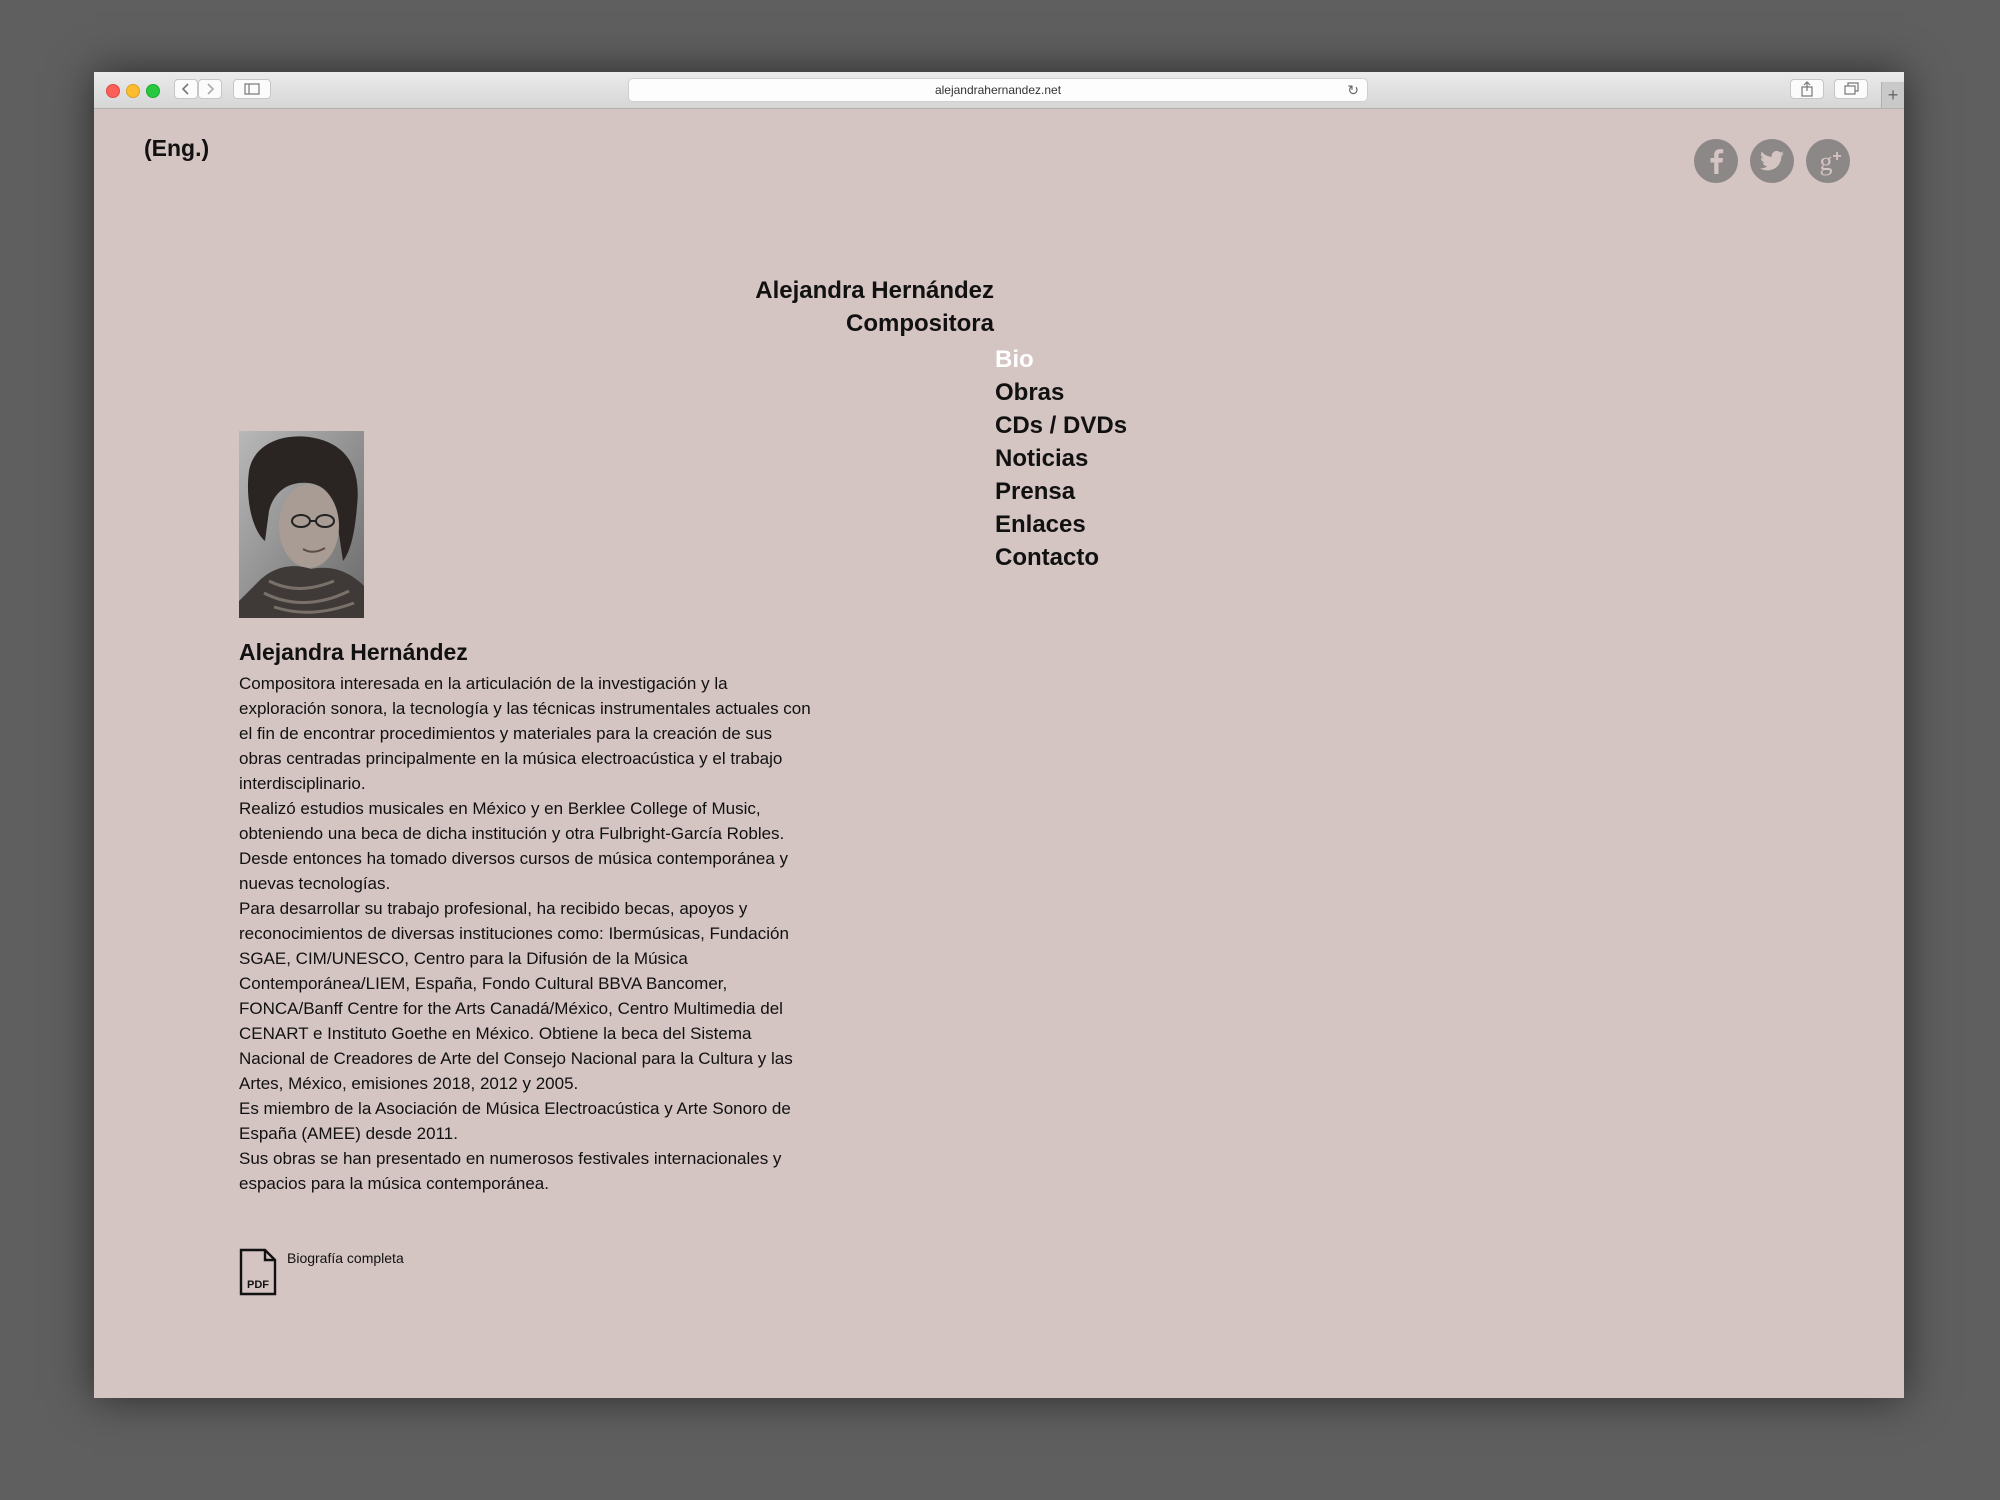 This screenshot has width=2000, height=1500. I want to click on close-window-button, so click(113, 91).